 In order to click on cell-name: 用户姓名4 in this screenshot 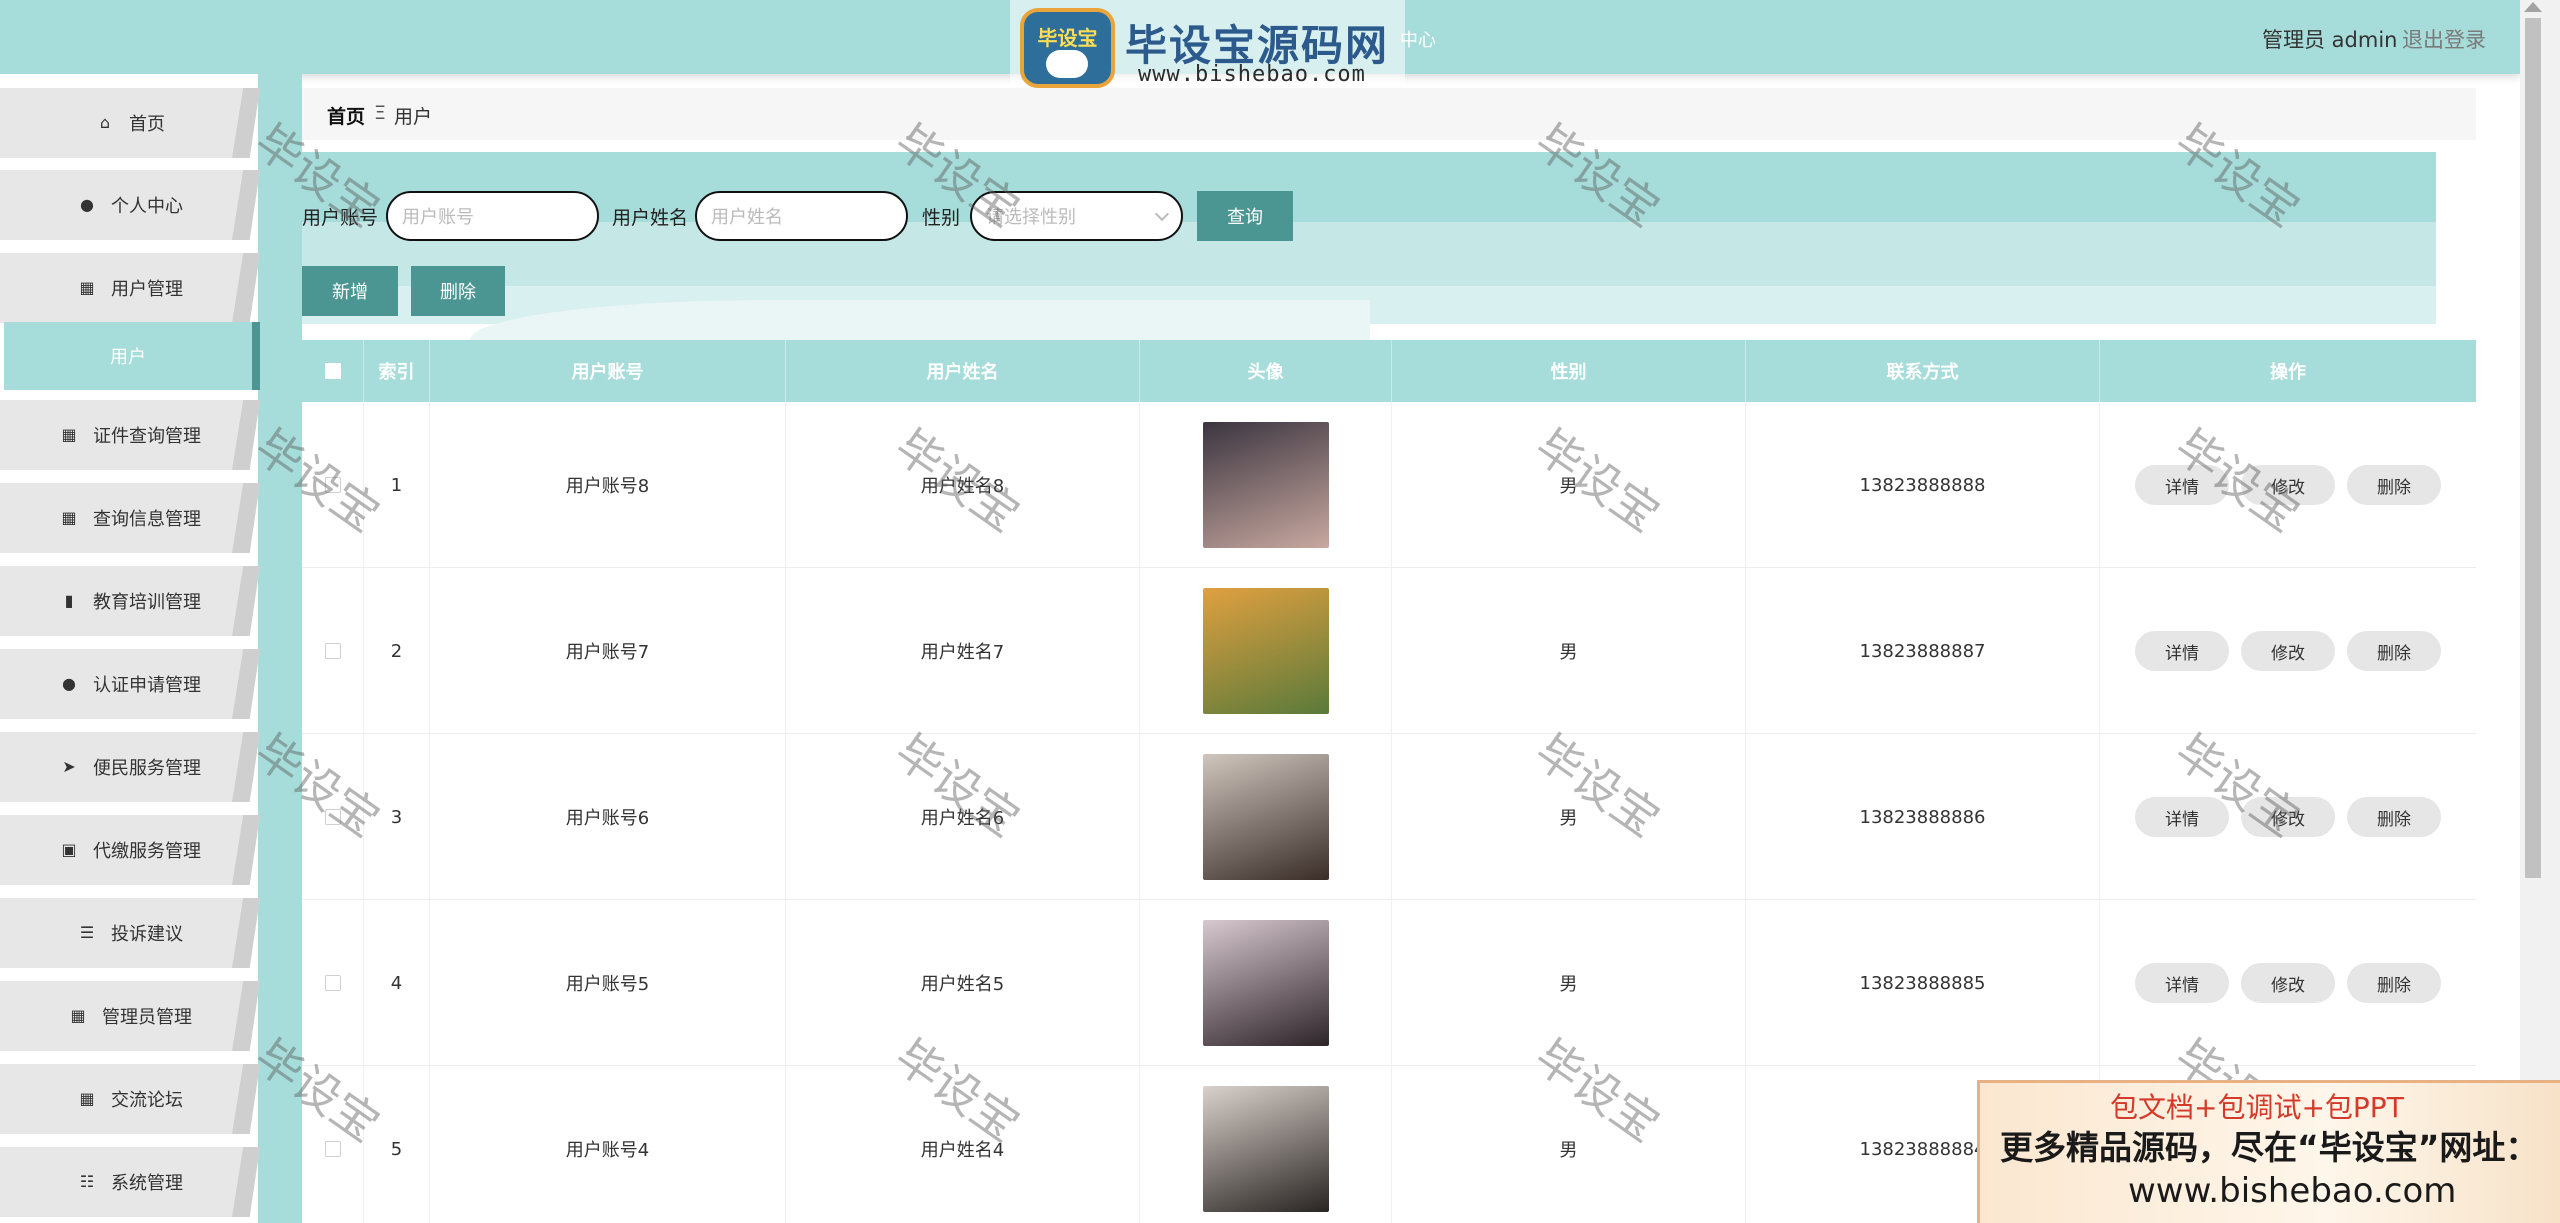, I will do `click(963, 1144)`.